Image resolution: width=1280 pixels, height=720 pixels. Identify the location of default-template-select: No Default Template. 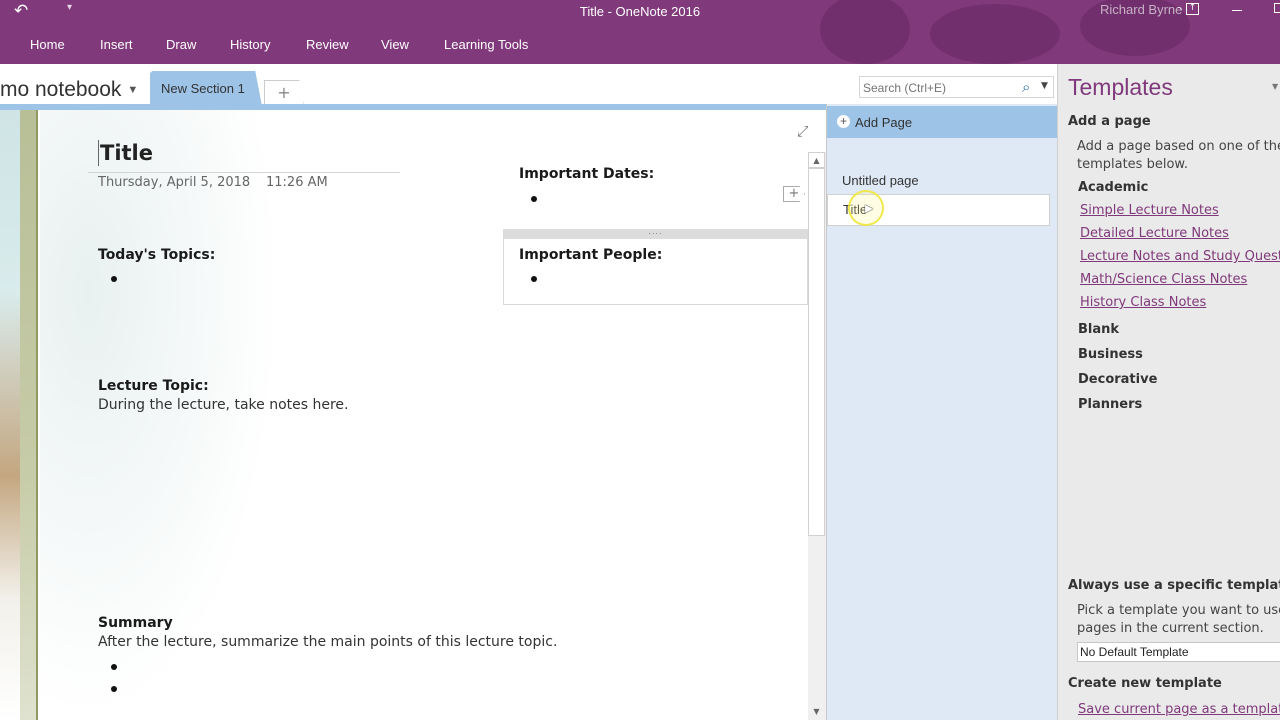
(1178, 652).